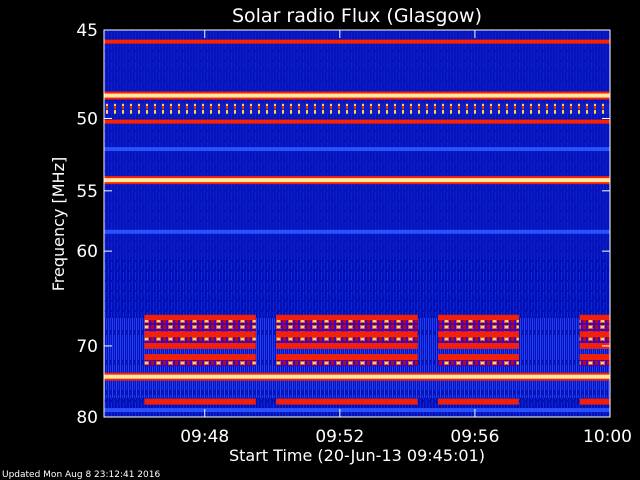 The width and height of the screenshot is (640, 480). Describe the element at coordinates (607, 437) in the screenshot. I see `x-tick-label: 10:00` at that location.